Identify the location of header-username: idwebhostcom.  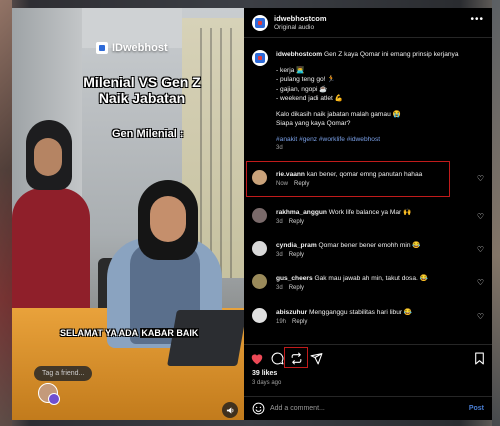
(300, 18).